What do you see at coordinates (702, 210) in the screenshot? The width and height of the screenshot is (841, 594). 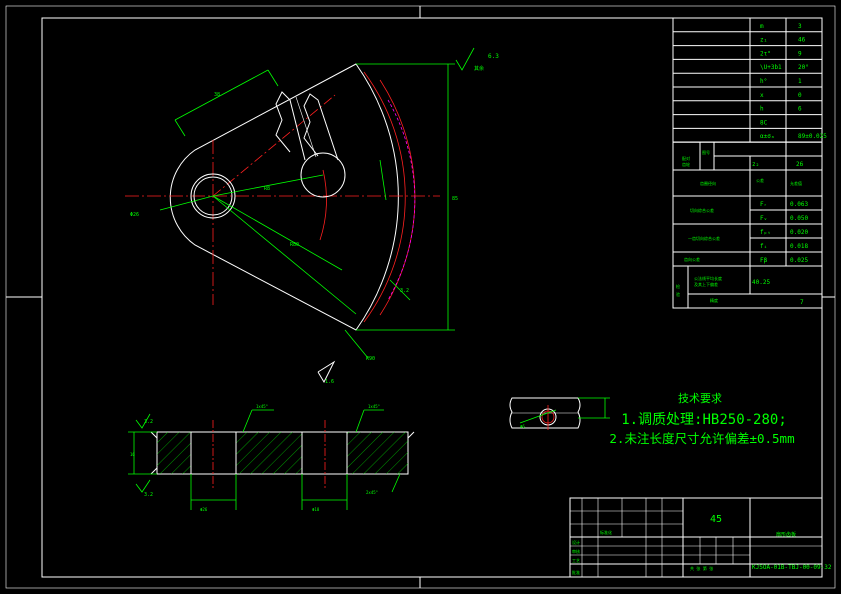 I see `svg-text: 切向综合公差` at bounding box center [702, 210].